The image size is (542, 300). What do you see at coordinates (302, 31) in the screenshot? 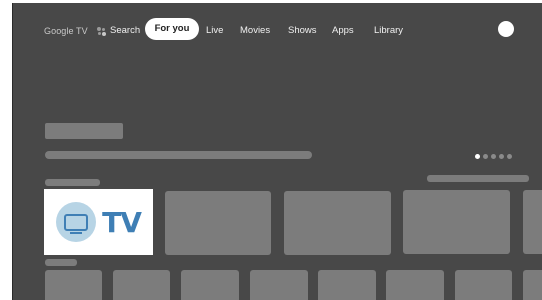
I see `tab-shows: Shows` at bounding box center [302, 31].